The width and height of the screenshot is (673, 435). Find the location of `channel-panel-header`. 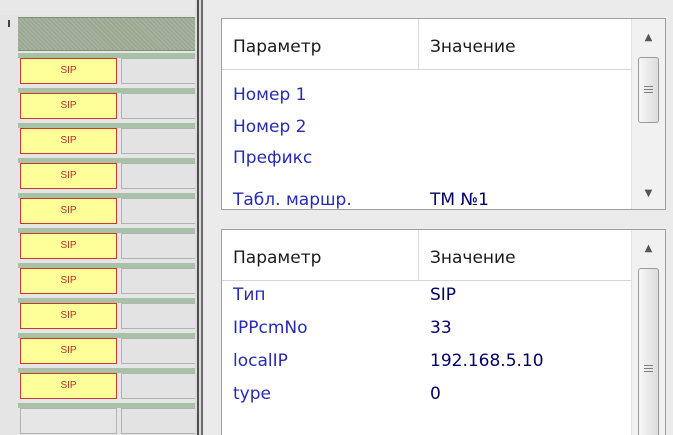

channel-panel-header is located at coordinates (106, 34).